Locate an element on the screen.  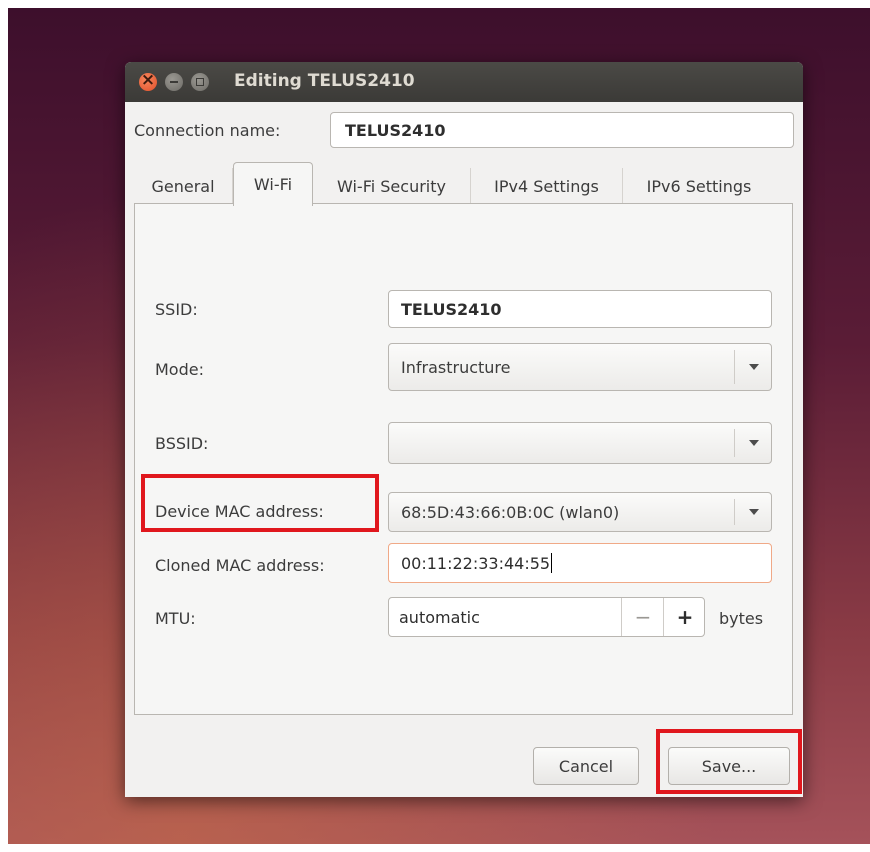
minus-icon: − is located at coordinates (643, 617).